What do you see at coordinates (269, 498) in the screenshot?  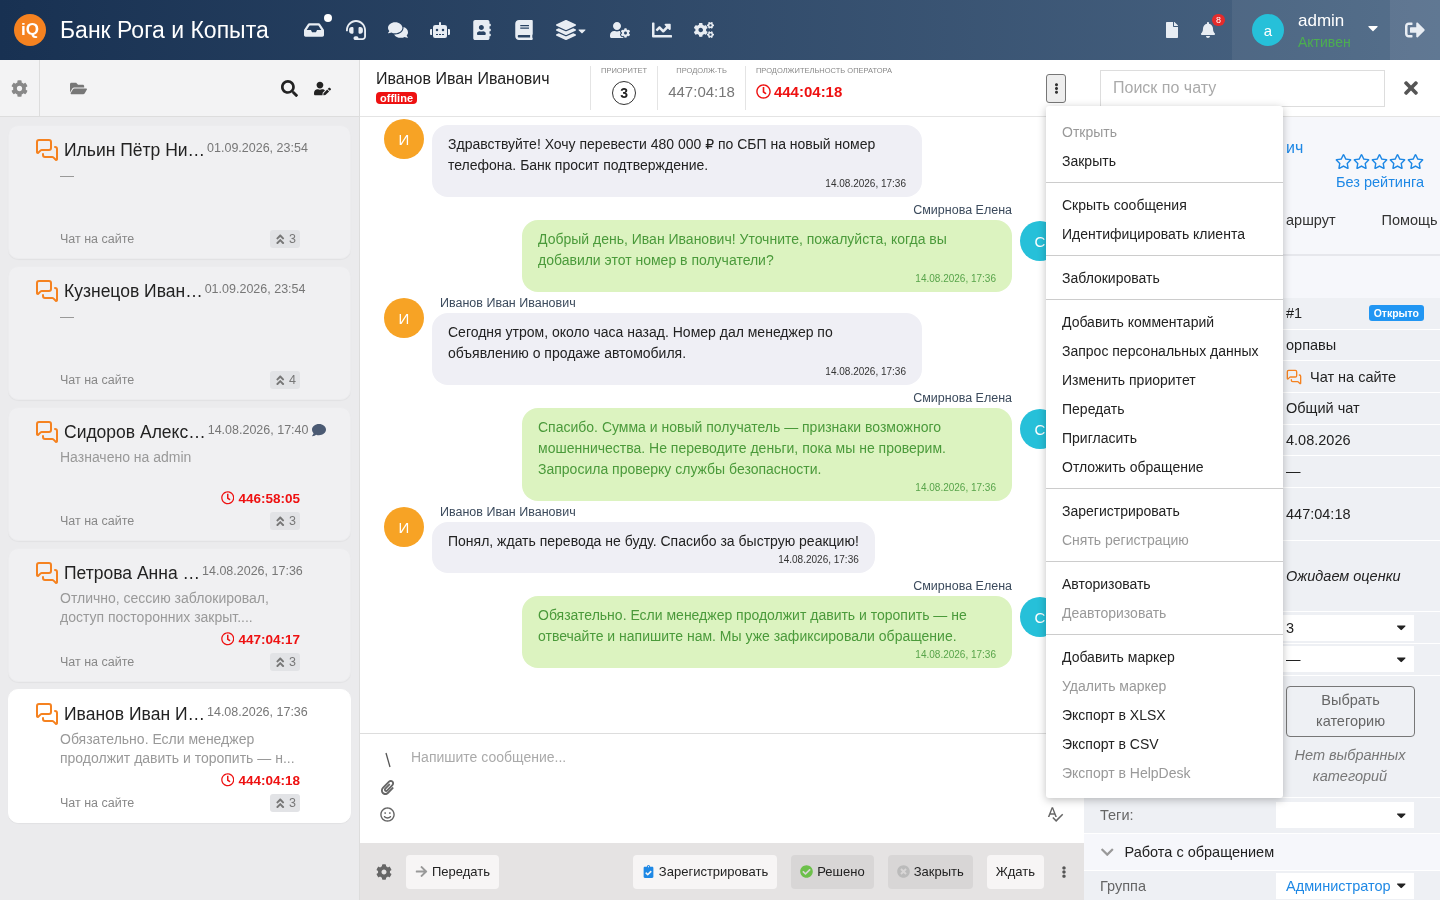 I see `chat-timer: 446:58:05` at bounding box center [269, 498].